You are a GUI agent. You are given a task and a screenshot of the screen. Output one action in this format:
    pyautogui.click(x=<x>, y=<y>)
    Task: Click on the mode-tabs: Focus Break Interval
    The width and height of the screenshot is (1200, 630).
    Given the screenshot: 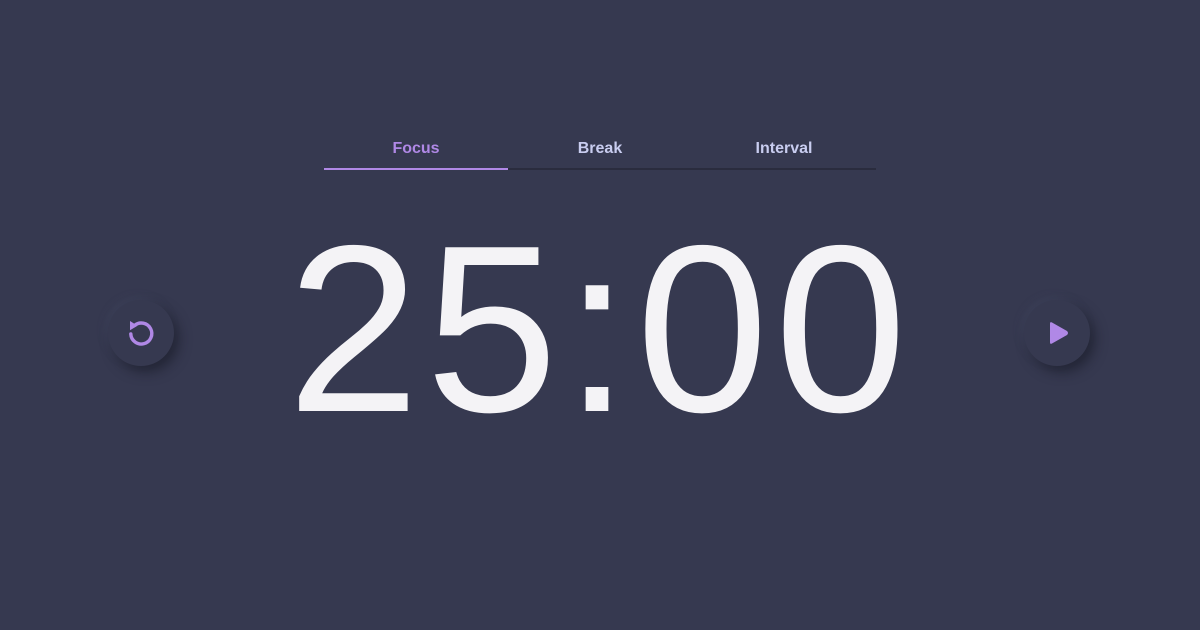 What is the action you would take?
    pyautogui.click(x=600, y=150)
    